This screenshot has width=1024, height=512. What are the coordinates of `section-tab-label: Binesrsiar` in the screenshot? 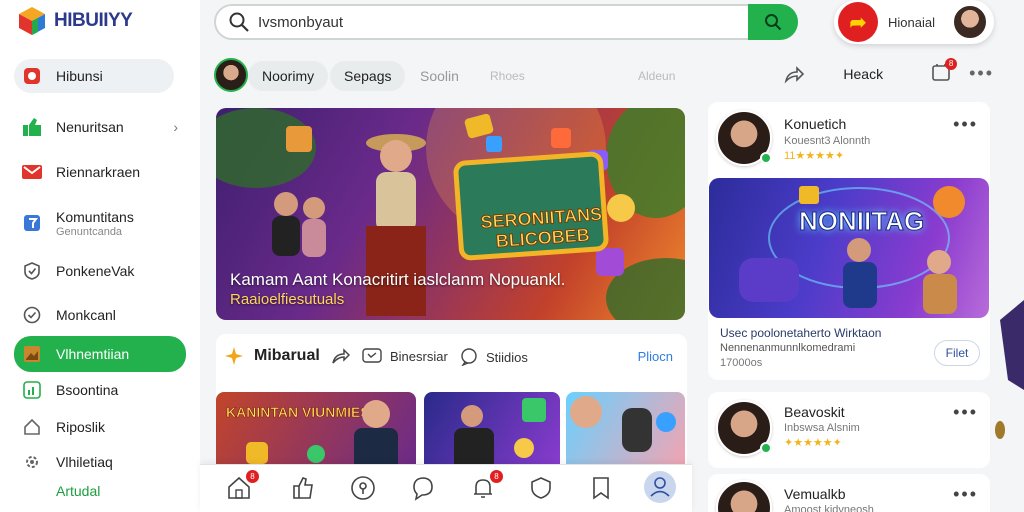 It's located at (419, 356).